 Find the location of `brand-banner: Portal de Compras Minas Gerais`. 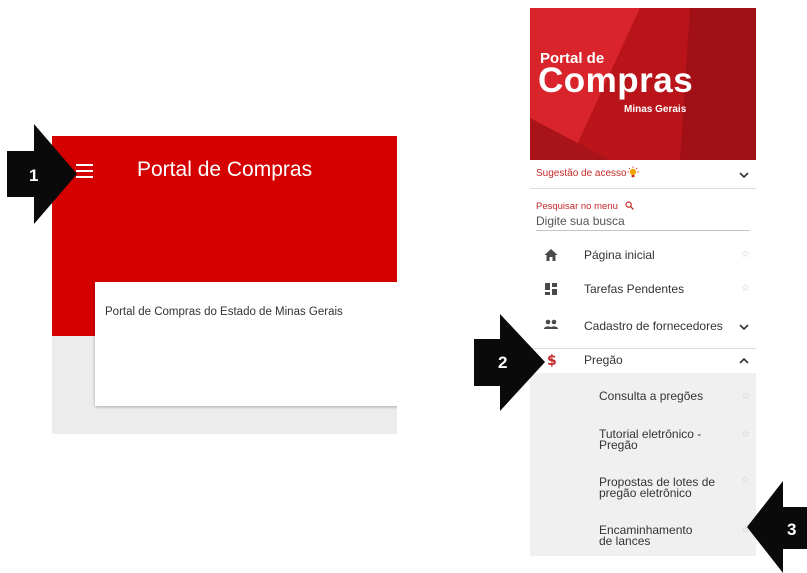

brand-banner: Portal de Compras Minas Gerais is located at coordinates (643, 84).